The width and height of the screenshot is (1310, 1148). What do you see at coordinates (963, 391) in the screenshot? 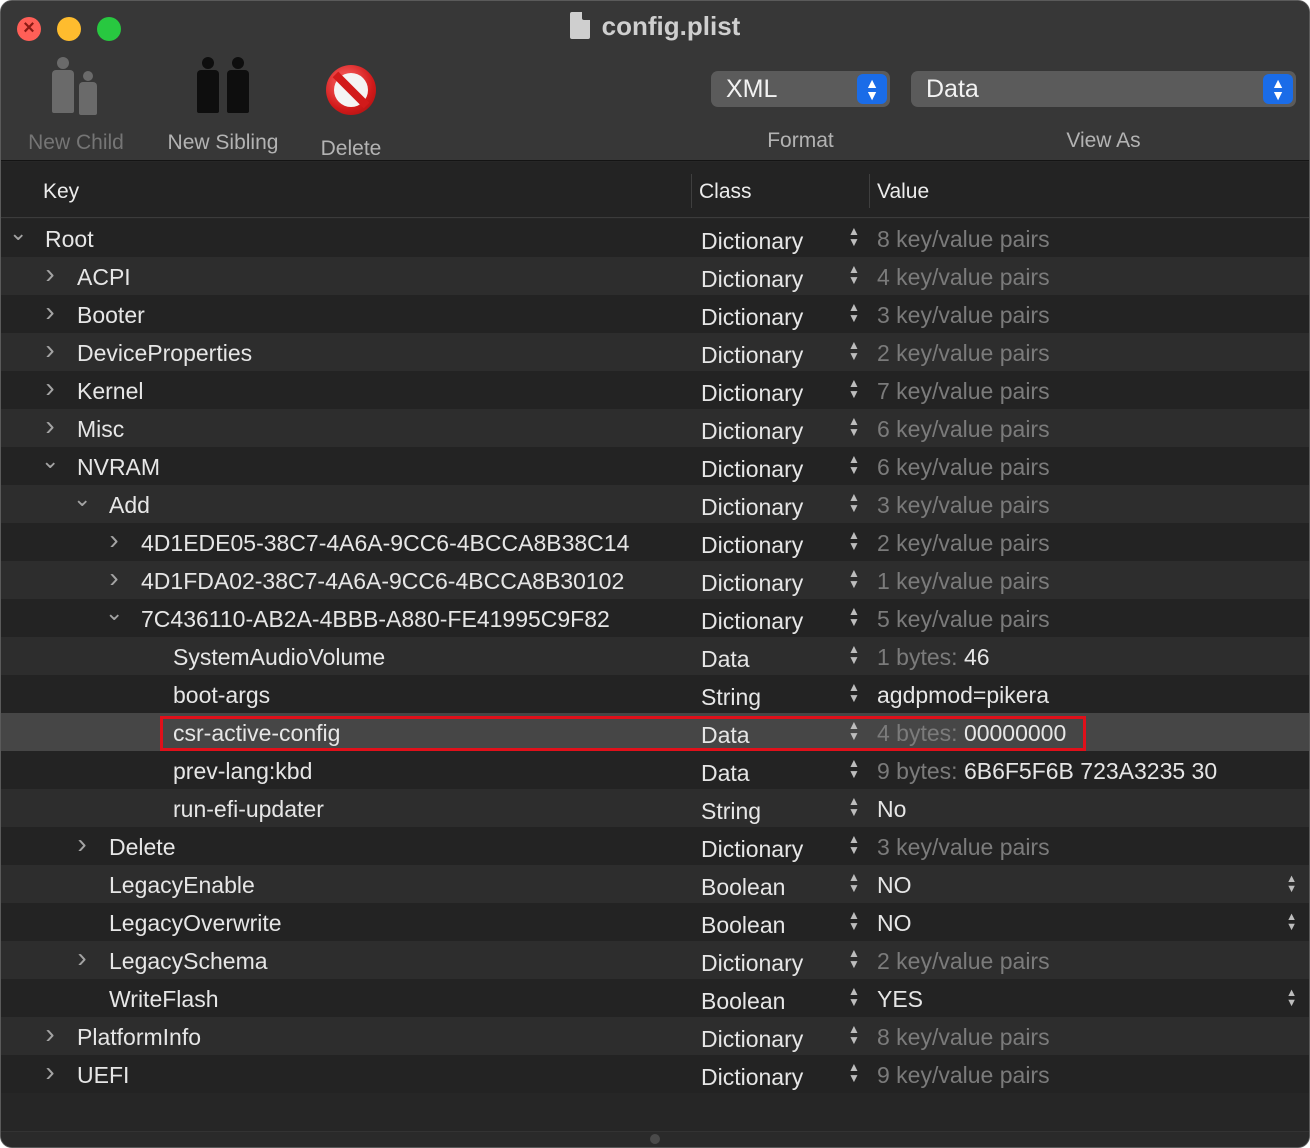
I see `row-value: 7 key/value pairs` at bounding box center [963, 391].